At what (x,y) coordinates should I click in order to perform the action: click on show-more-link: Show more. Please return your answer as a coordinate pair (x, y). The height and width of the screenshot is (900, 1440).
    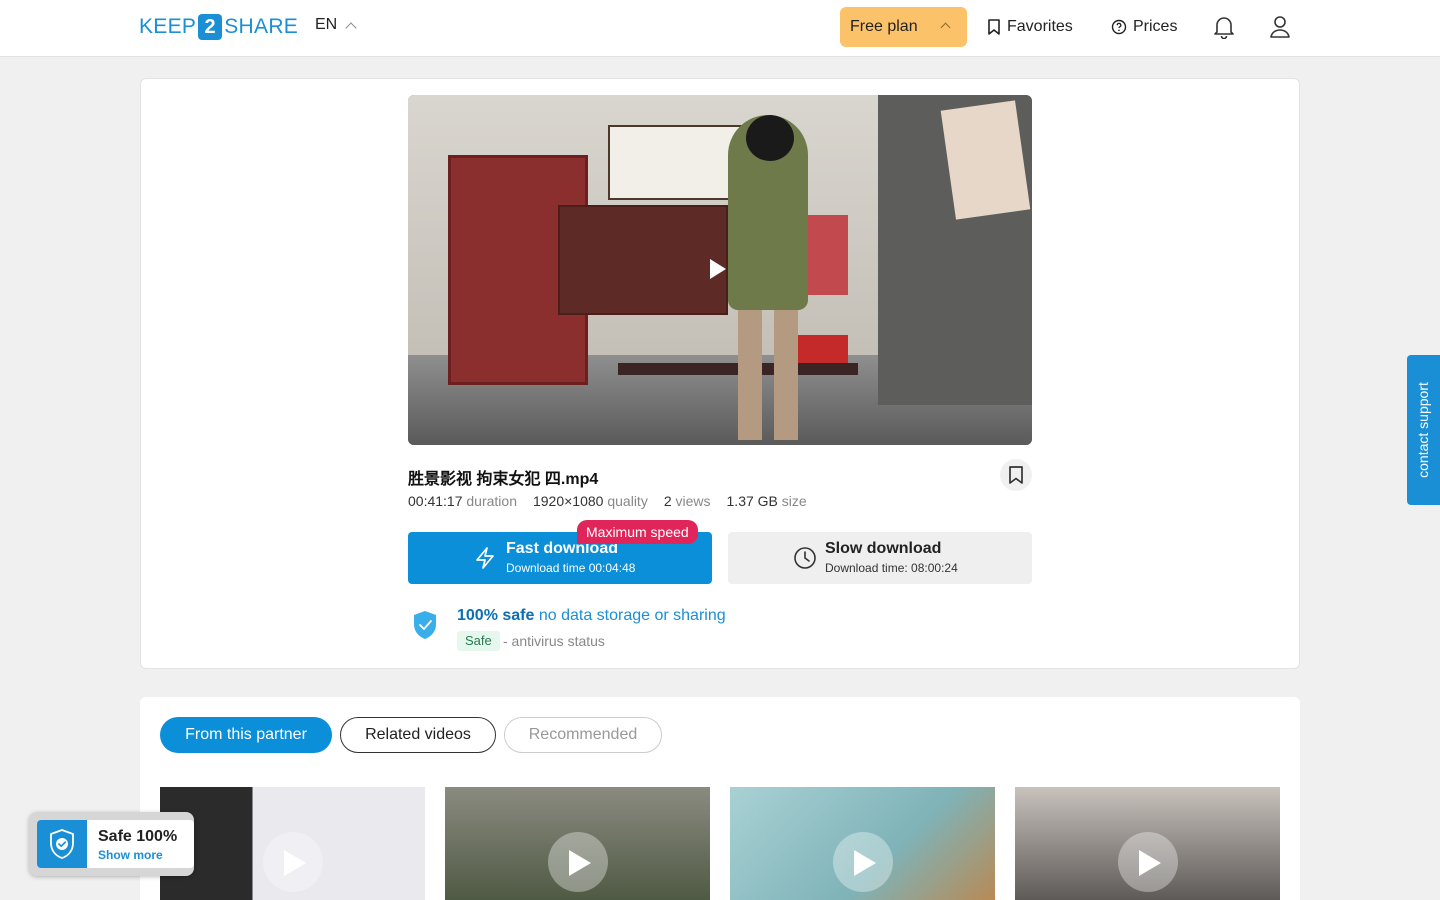
    Looking at the image, I should click on (130, 855).